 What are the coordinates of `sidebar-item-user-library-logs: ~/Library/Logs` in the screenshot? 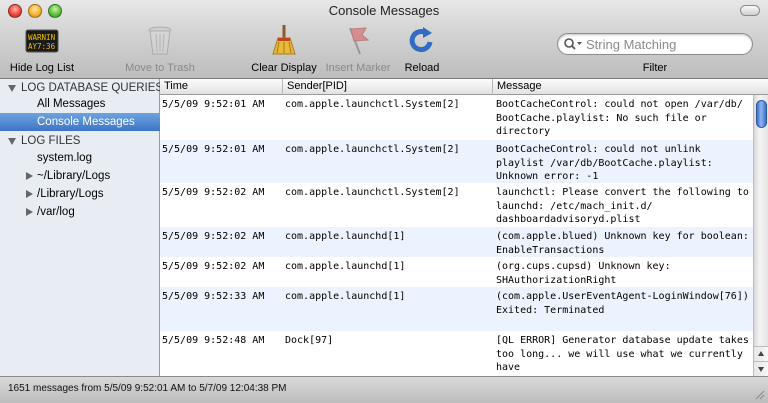 It's located at (80, 176).